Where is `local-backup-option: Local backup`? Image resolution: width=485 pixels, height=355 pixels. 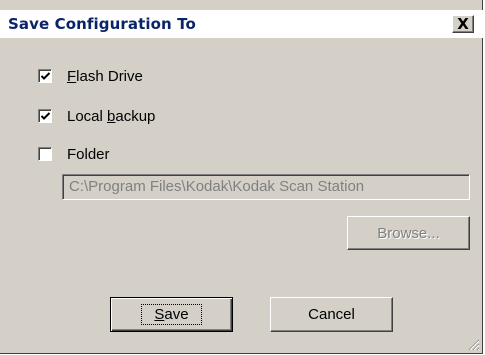 local-backup-option: Local backup is located at coordinates (96, 116).